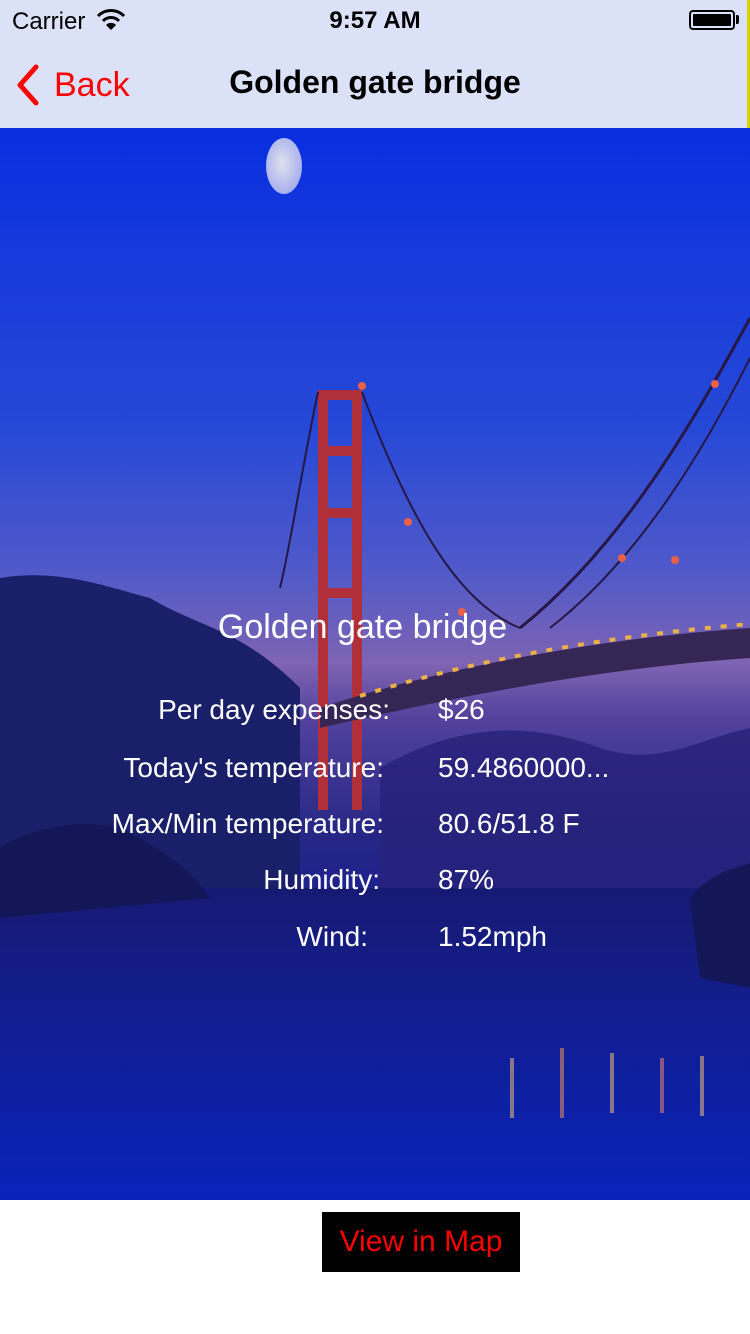 This screenshot has width=750, height=1334. What do you see at coordinates (375, 82) in the screenshot?
I see `page-title: Golden gate bridge` at bounding box center [375, 82].